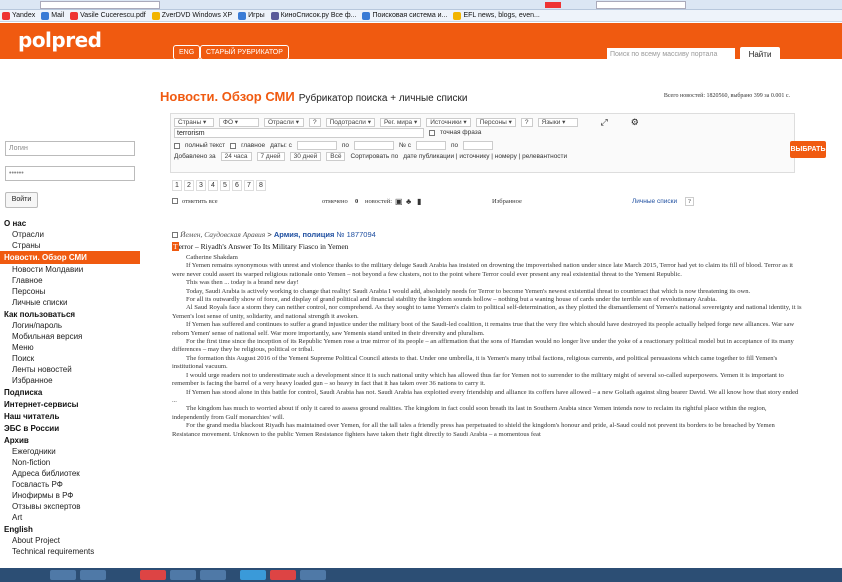 The height and width of the screenshot is (582, 842). What do you see at coordinates (70, 451) in the screenshot?
I see `sidebar-item: Ежегодники` at bounding box center [70, 451].